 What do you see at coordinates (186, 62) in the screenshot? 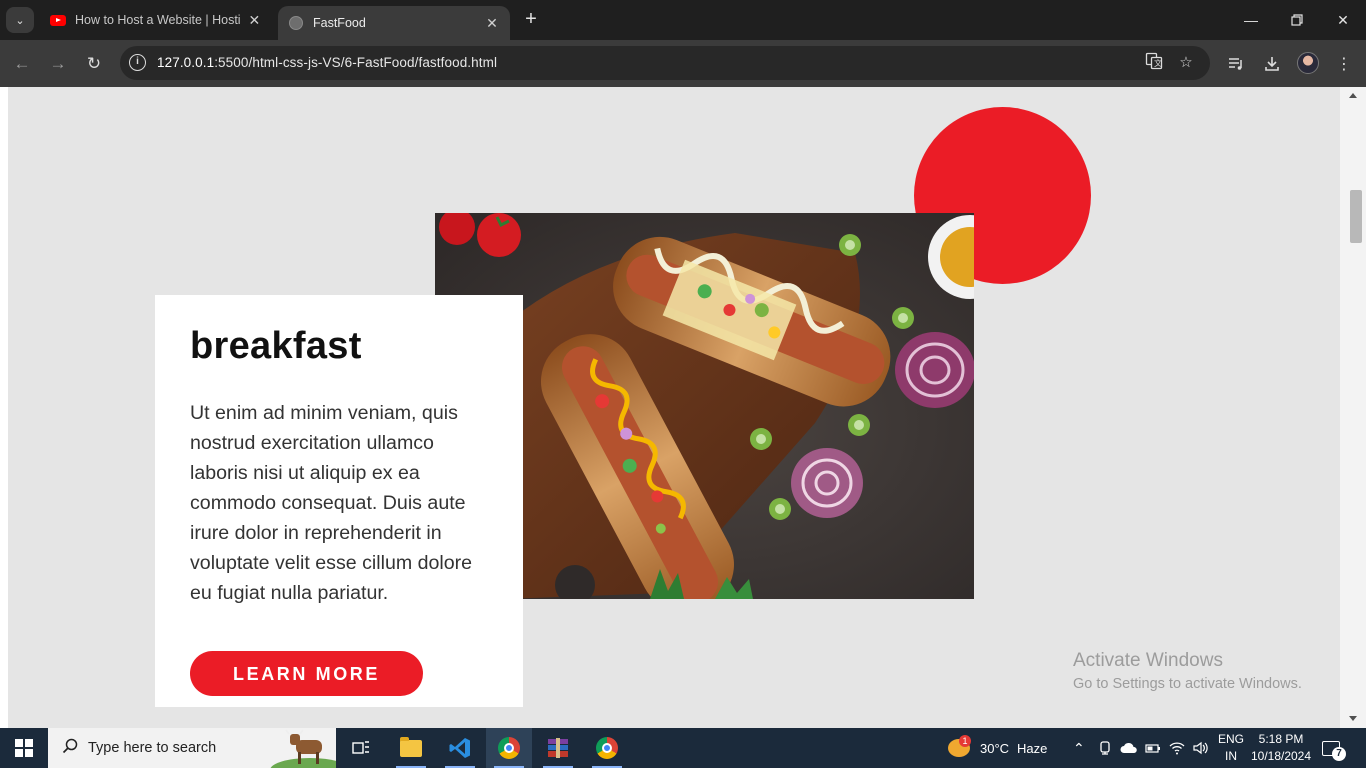
I see `url-host: 127.0.0.1` at bounding box center [186, 62].